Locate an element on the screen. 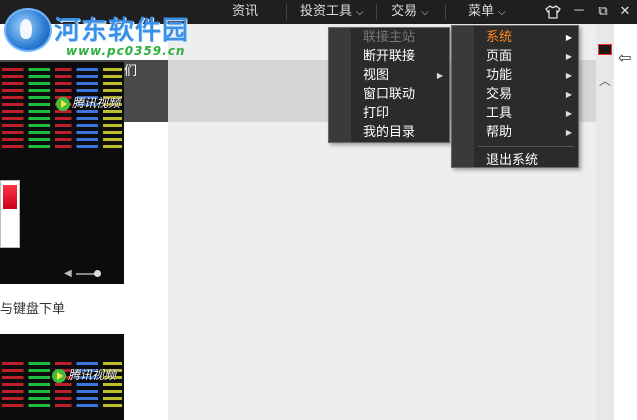 The height and width of the screenshot is (420, 637). skin-button is located at coordinates (553, 12).